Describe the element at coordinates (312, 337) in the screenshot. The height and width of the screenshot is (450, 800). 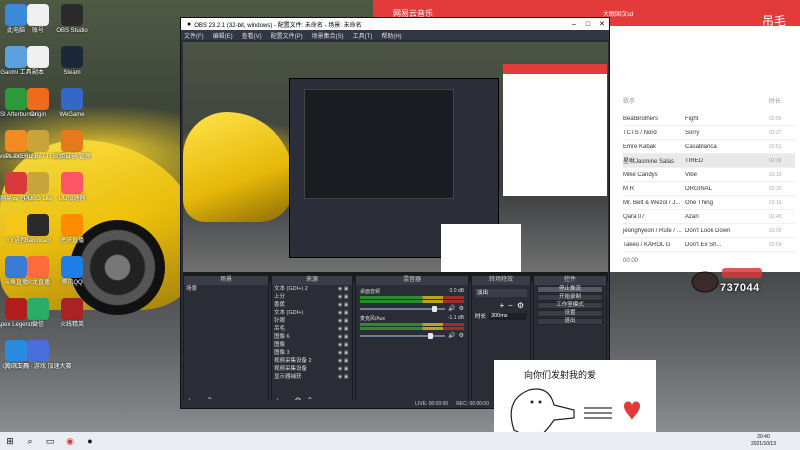
I see `source-item: 图像 6 ◉ ▣` at that location.